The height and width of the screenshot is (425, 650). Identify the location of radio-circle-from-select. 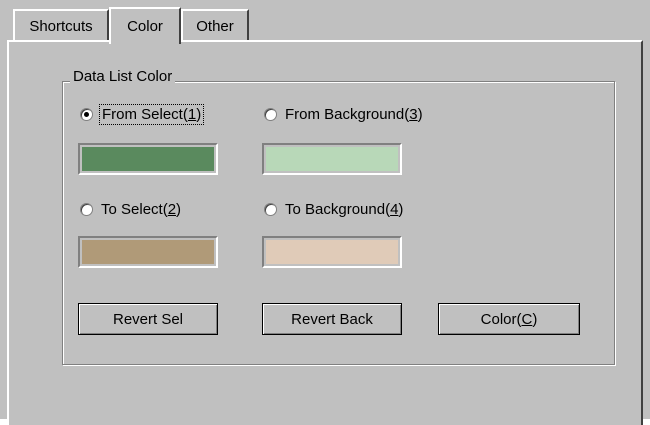
(86, 114).